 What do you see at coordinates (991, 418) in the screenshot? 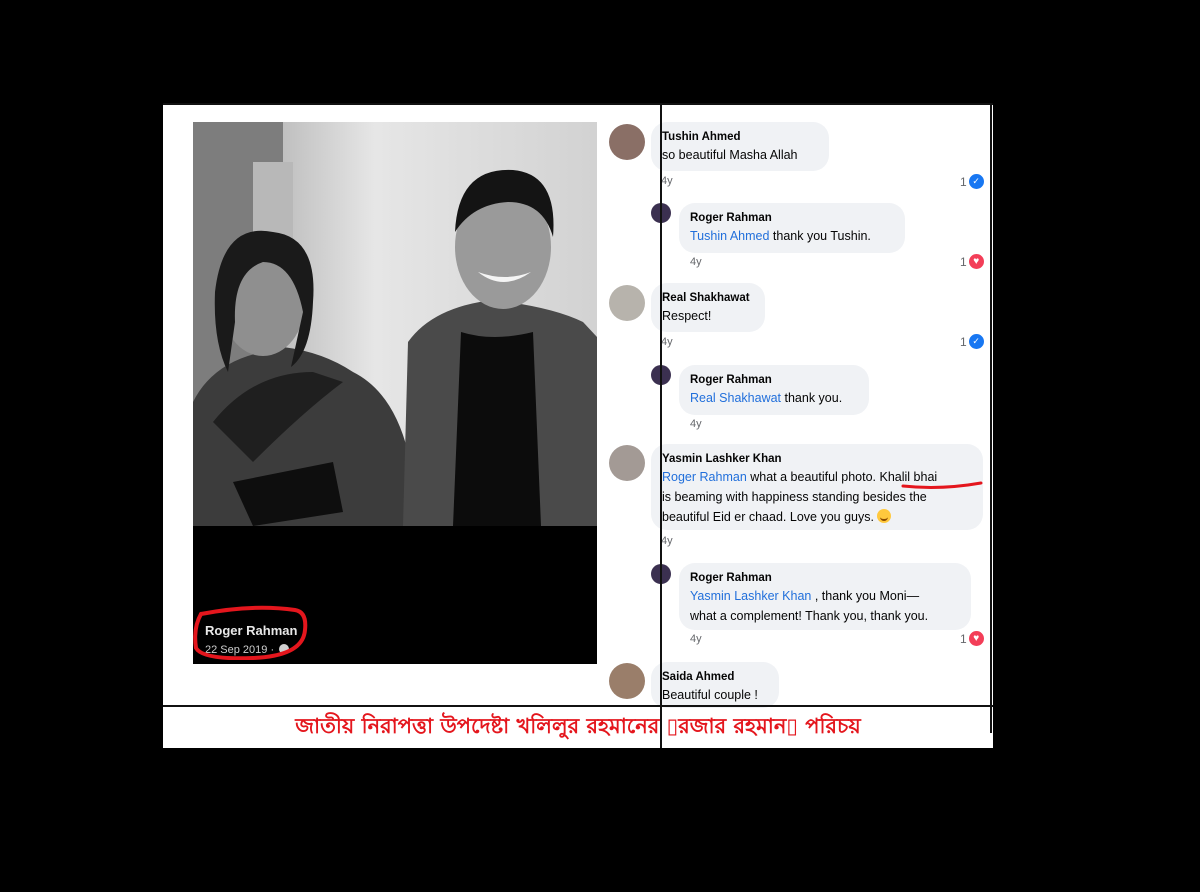
I see `right-border-line` at bounding box center [991, 418].